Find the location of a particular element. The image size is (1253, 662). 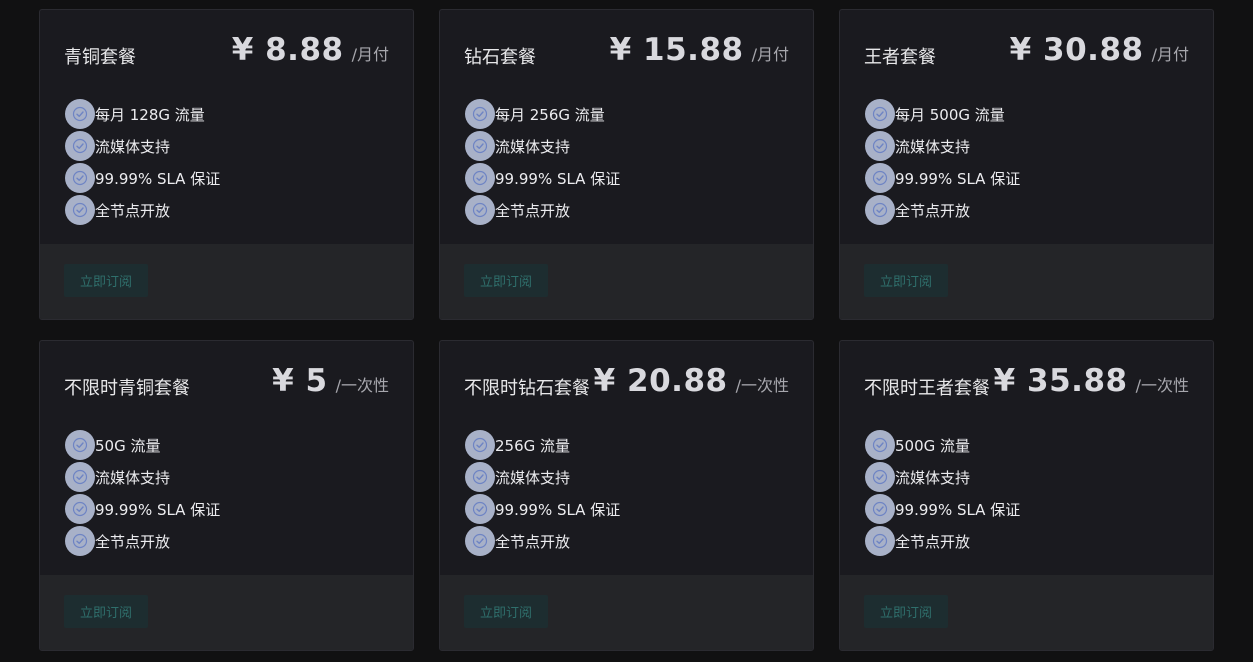

feature-list: 每月 500G 流量 流媒体支持 99.99% SLA 保证 全节点开放 is located at coordinates (1026, 162).